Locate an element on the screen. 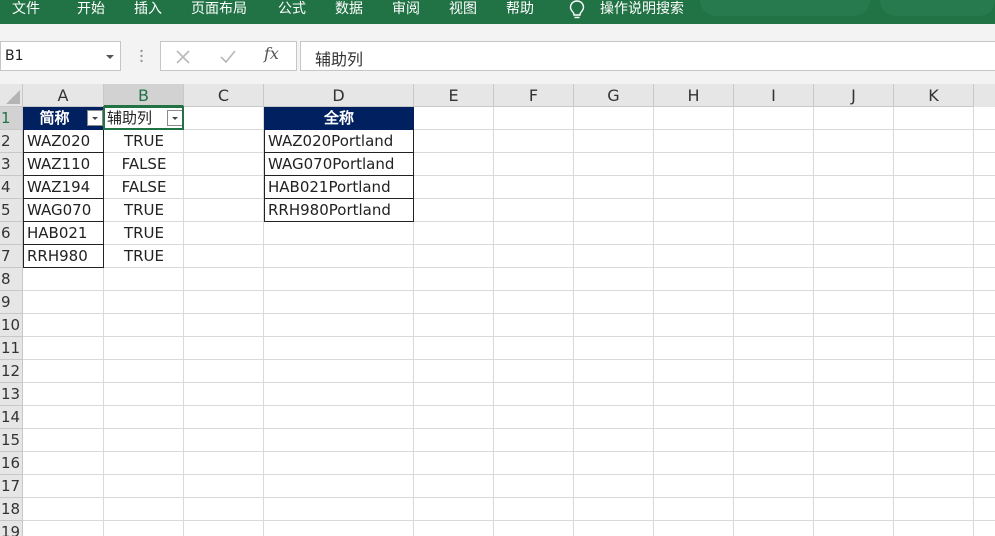  row-header-1: 1 is located at coordinates (11, 118).